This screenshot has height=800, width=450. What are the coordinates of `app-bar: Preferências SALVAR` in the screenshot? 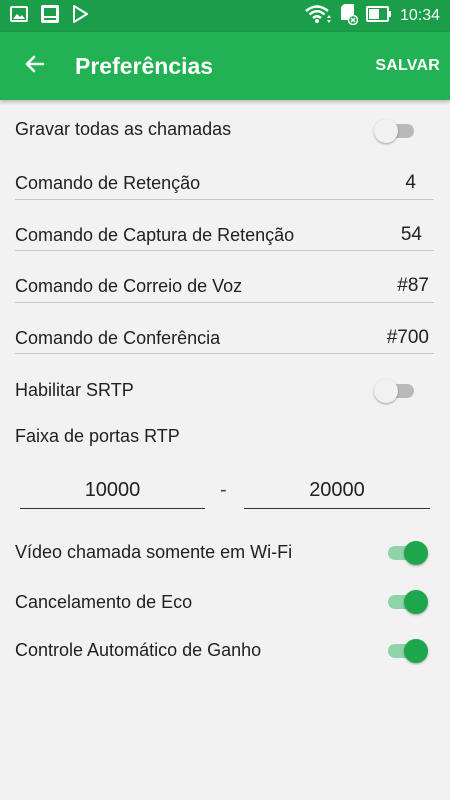 It's located at (225, 66).